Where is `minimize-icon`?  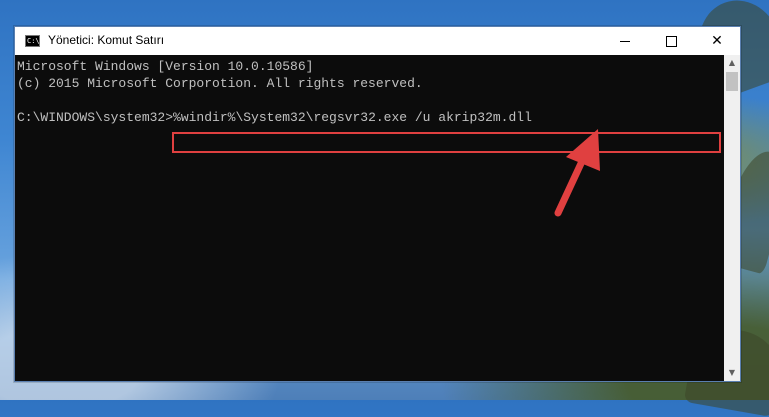
minimize-icon is located at coordinates (625, 41).